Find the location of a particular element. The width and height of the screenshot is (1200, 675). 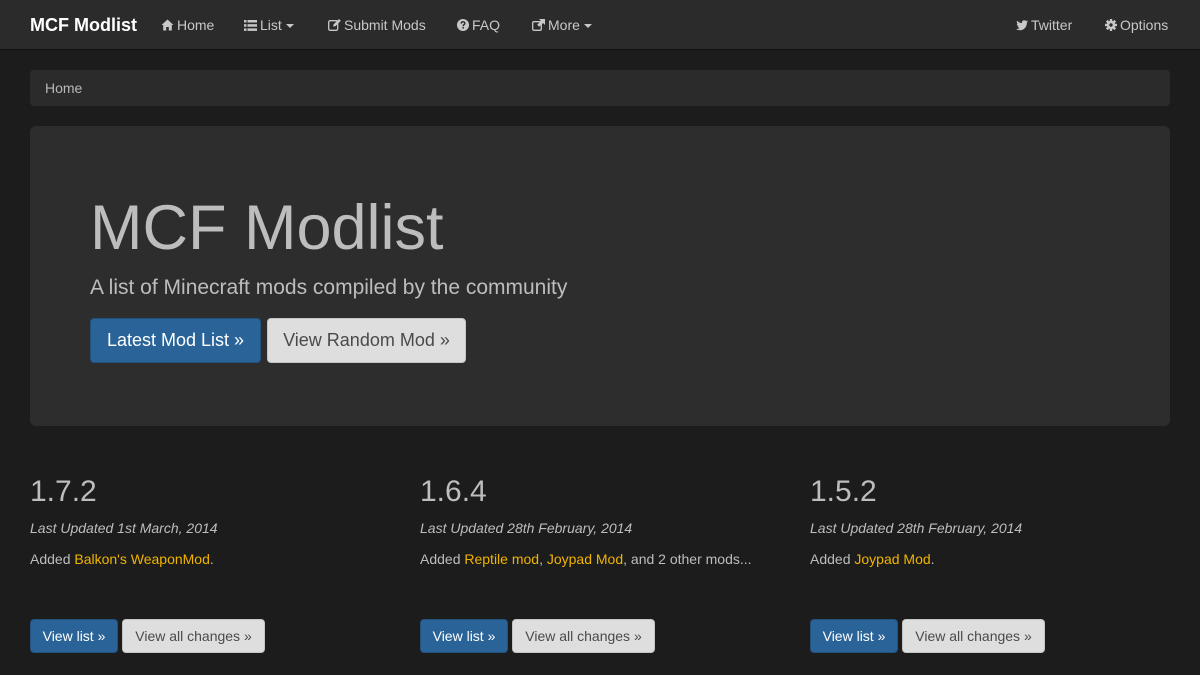

nav-home: Home is located at coordinates (187, 25).